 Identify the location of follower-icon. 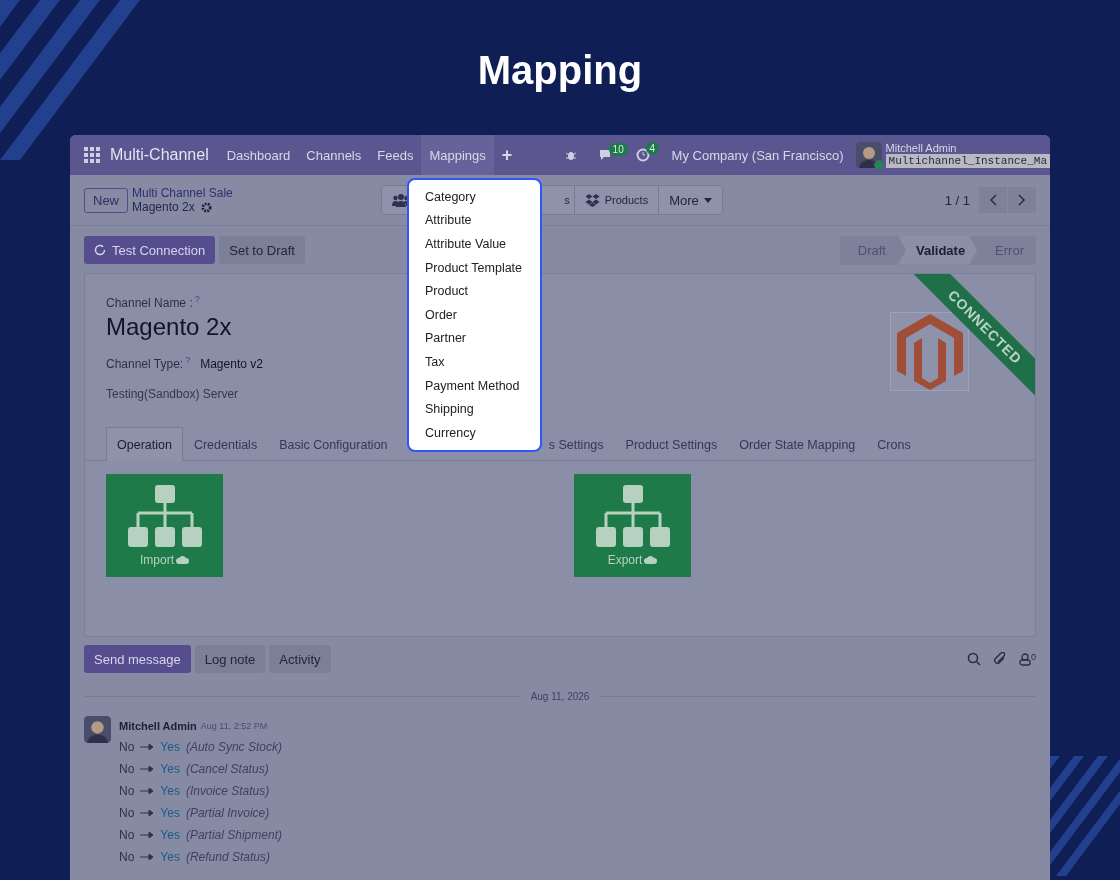
(1025, 659).